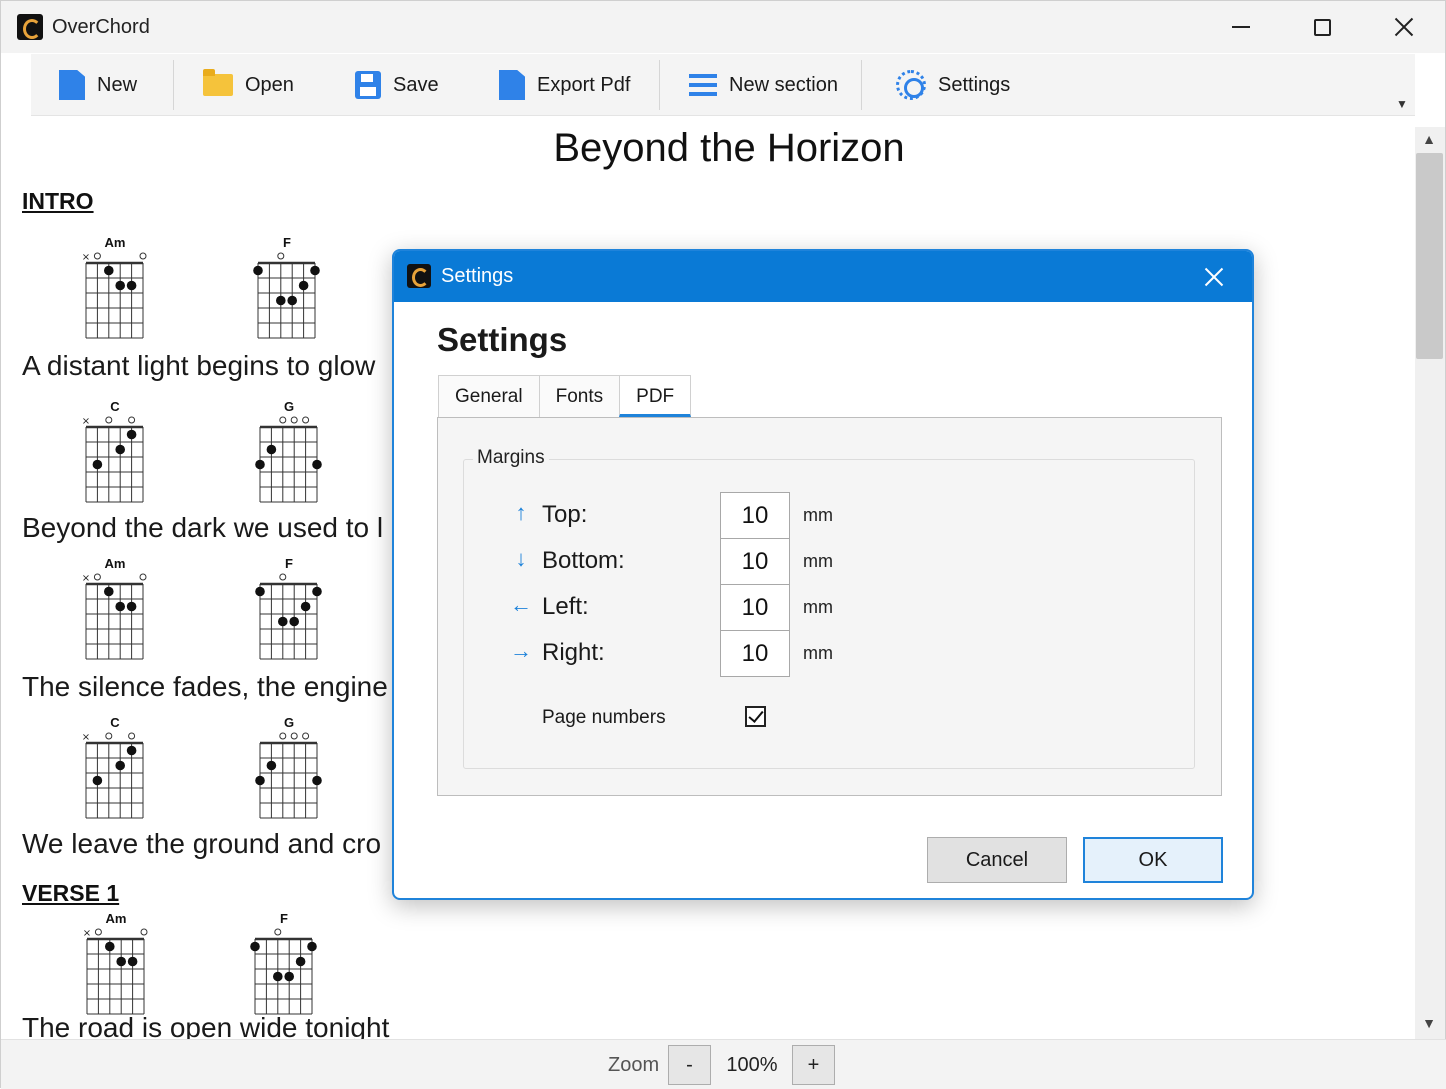 Image resolution: width=1446 pixels, height=1089 pixels. Describe the element at coordinates (397, 85) in the screenshot. I see `save-button: Save` at that location.